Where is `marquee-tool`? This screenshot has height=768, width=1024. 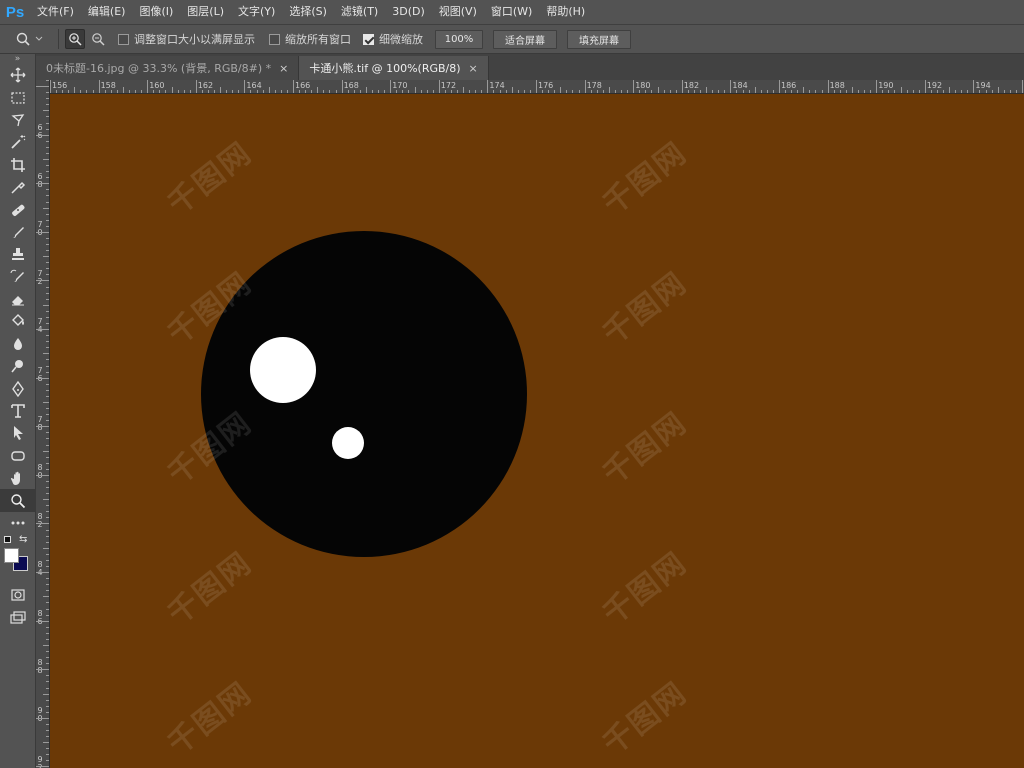 marquee-tool is located at coordinates (18, 97).